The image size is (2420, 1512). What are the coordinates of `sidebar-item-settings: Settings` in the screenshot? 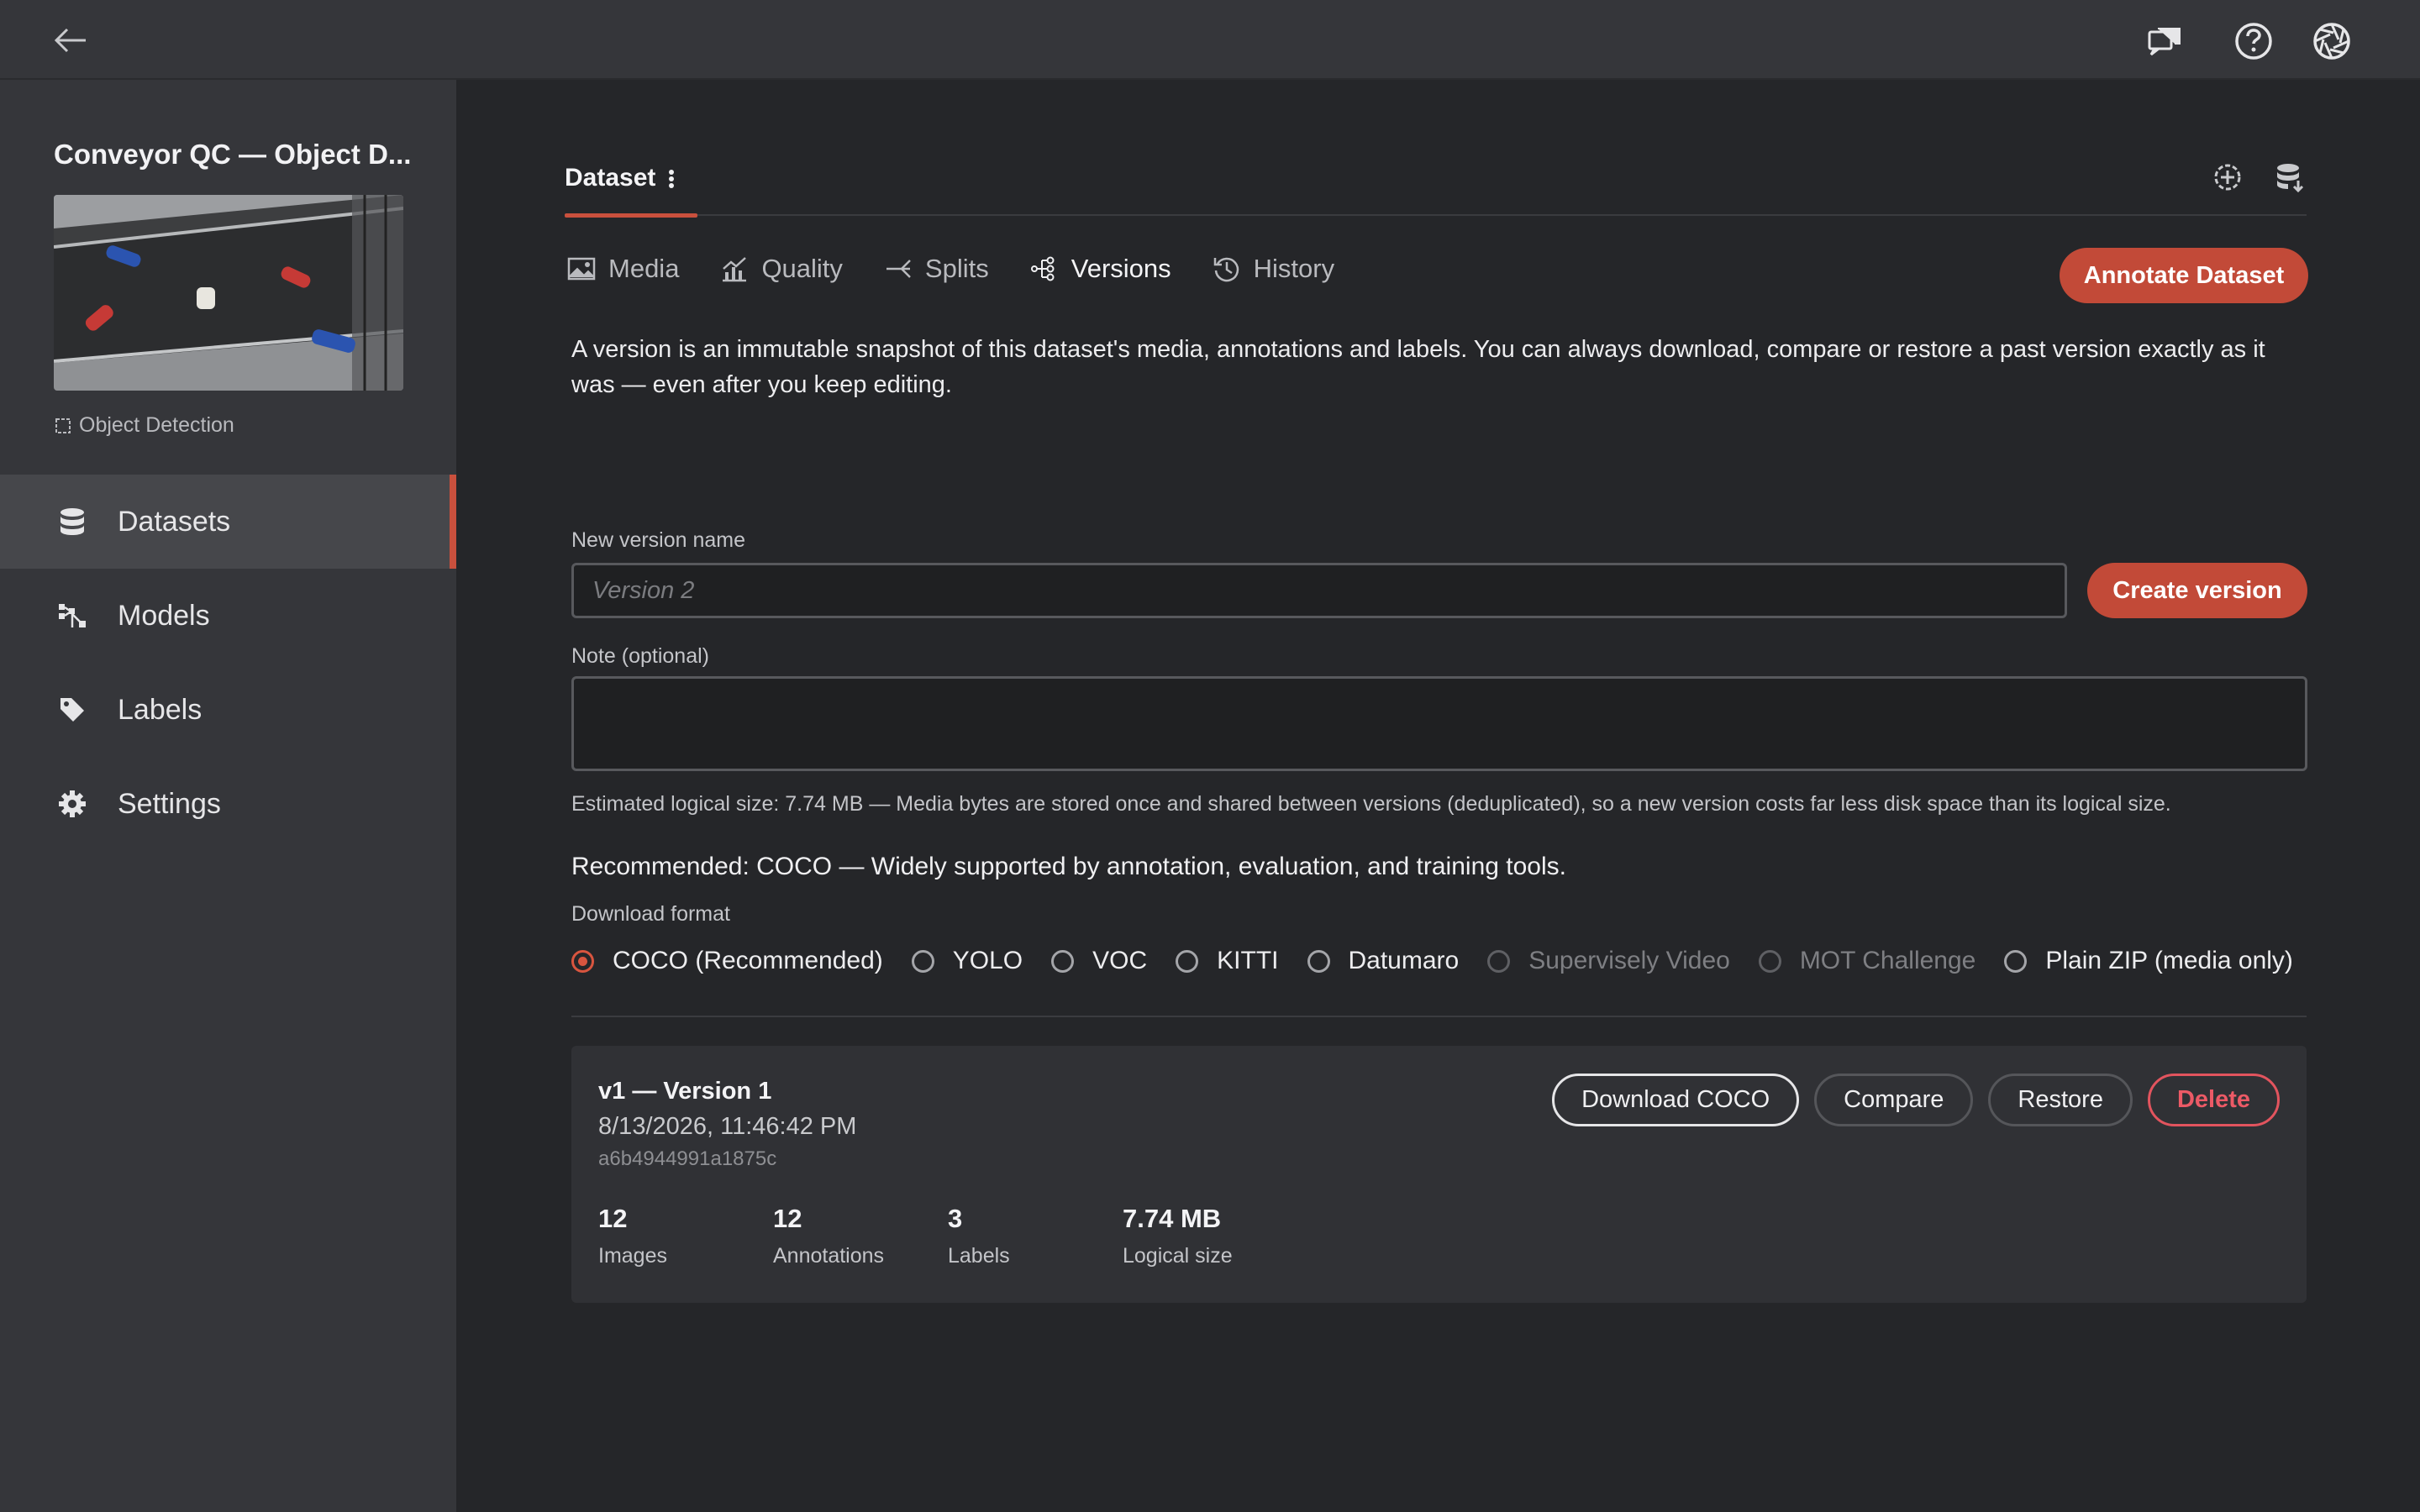 It's located at (228, 804).